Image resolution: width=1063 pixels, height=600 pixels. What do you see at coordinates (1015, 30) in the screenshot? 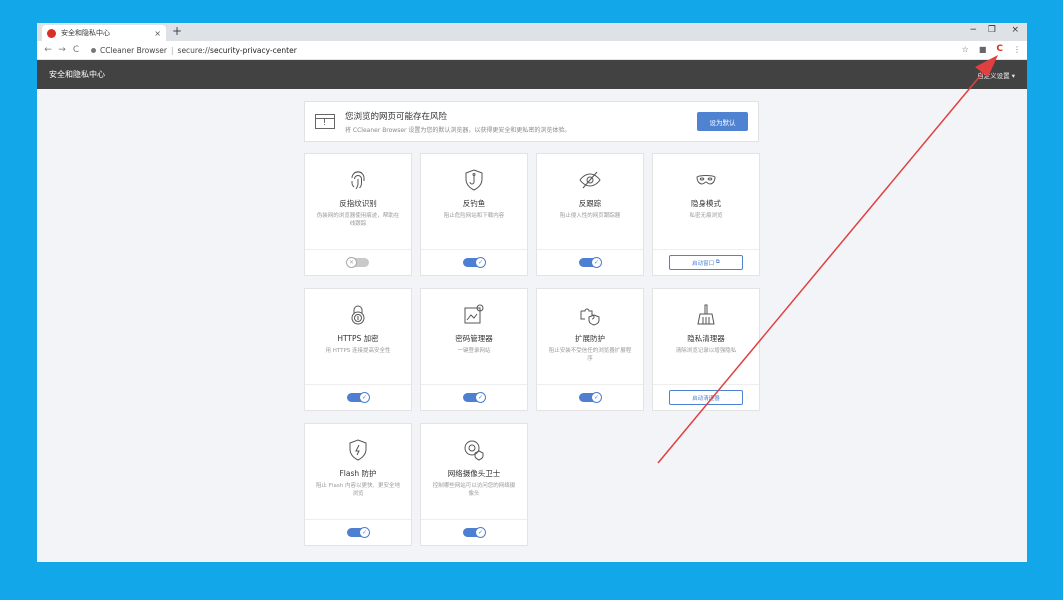
I see `close-window-button: ×` at bounding box center [1015, 30].